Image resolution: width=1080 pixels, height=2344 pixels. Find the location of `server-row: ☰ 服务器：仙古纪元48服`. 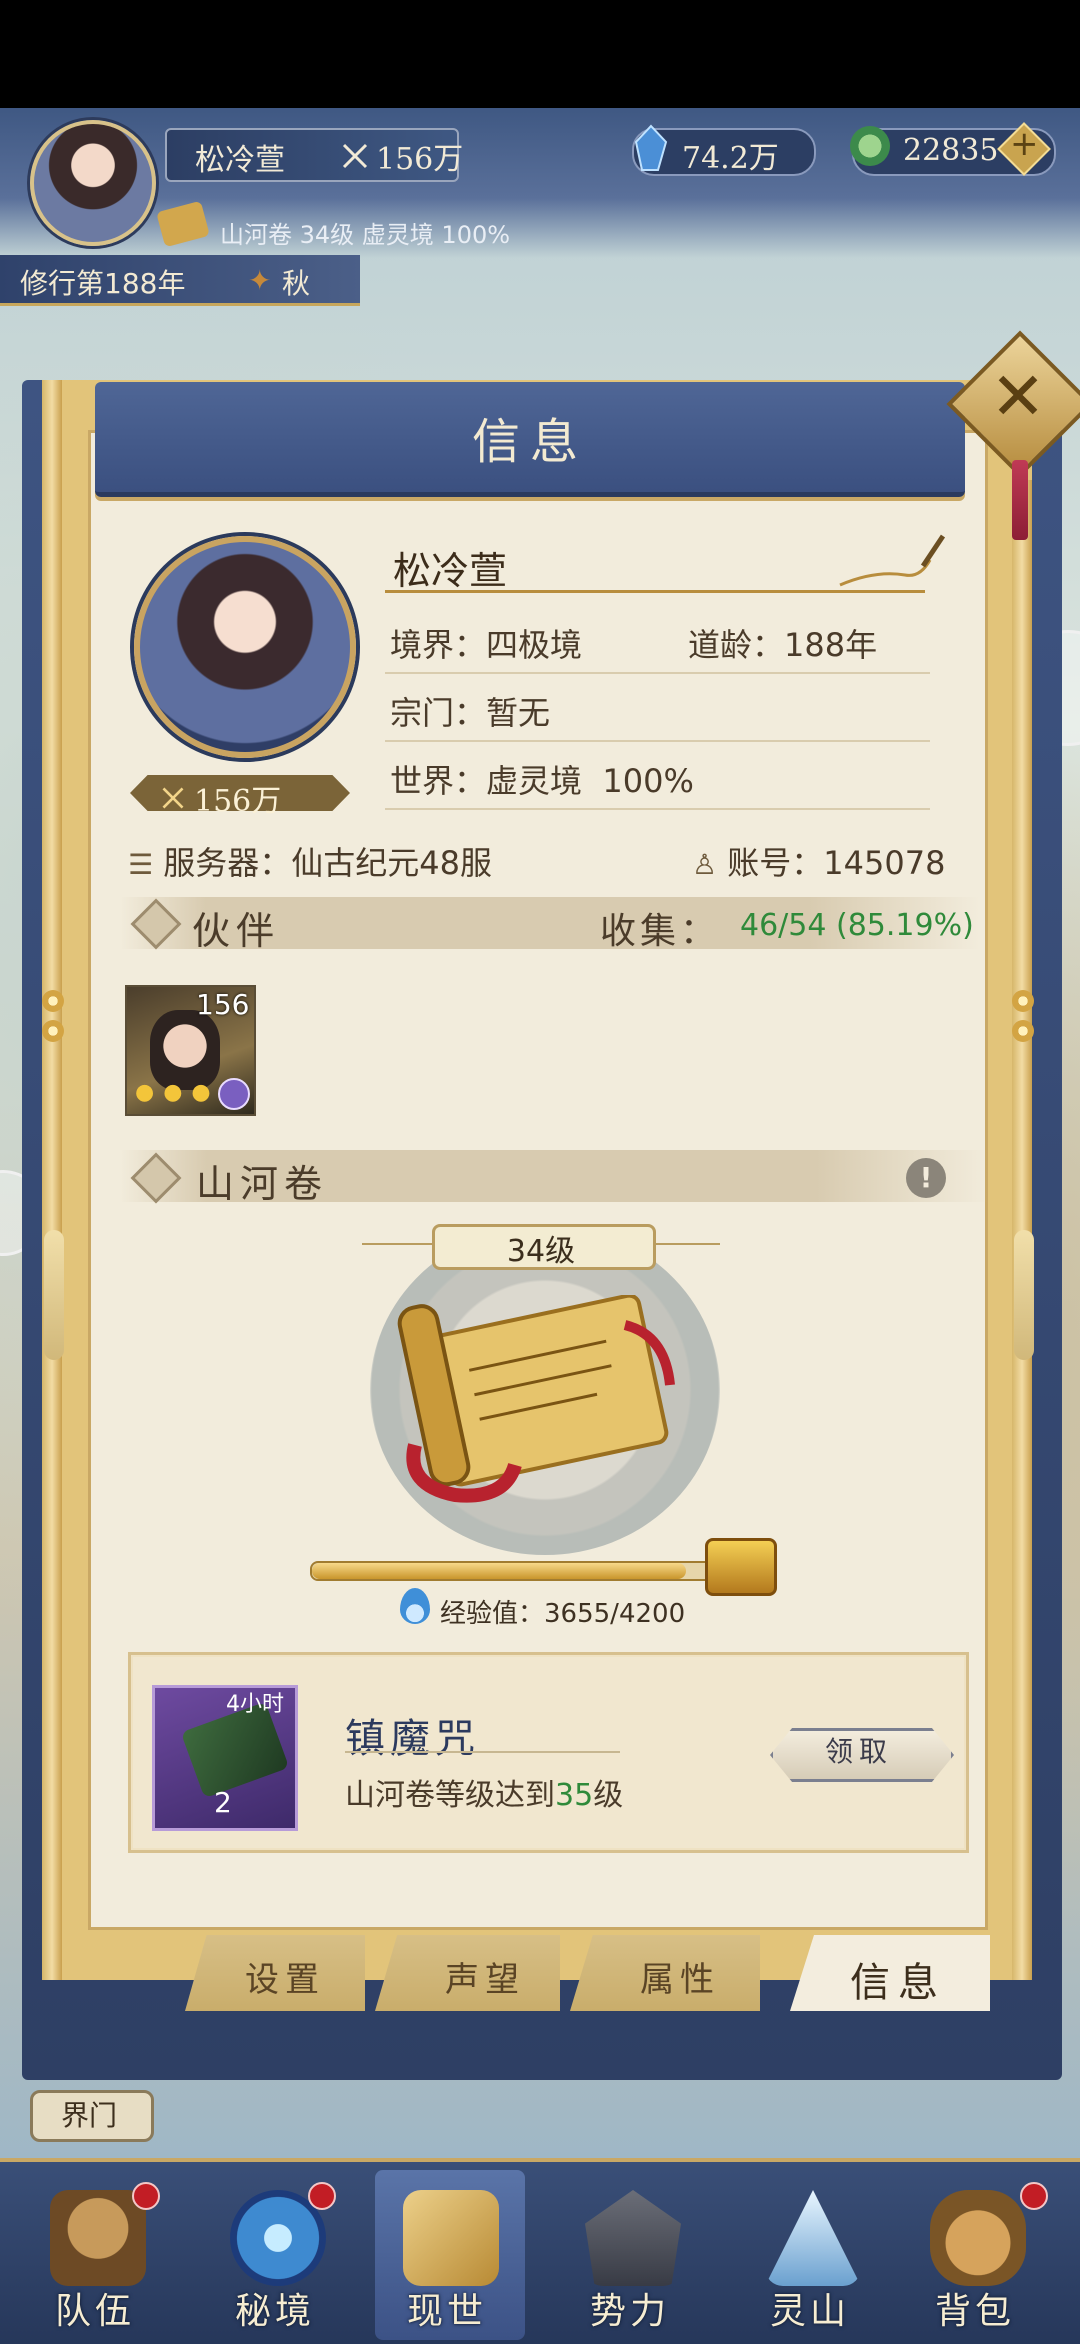

server-row: ☰ 服务器：仙古纪元48服 is located at coordinates (310, 861).